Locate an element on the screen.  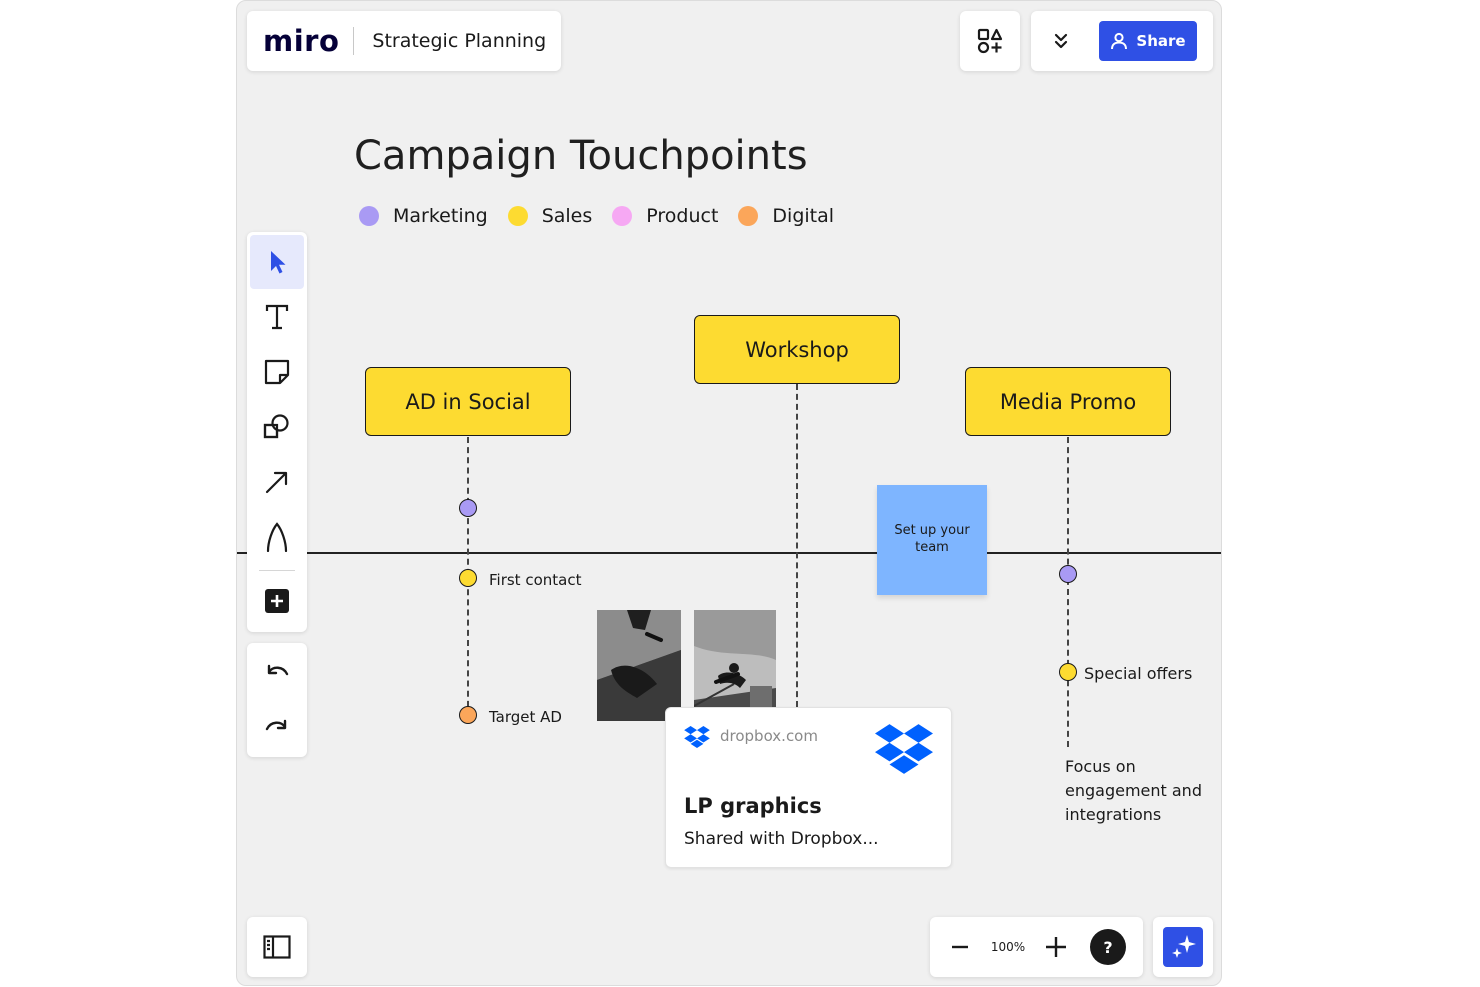
text-icon is located at coordinates (277, 317).